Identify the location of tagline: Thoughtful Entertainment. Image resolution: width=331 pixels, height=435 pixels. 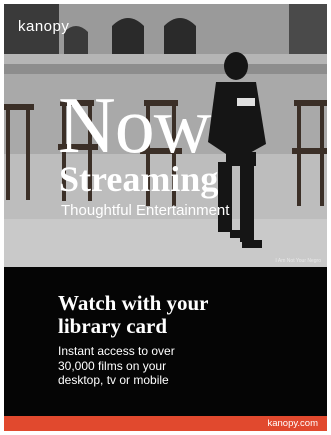
(145, 210).